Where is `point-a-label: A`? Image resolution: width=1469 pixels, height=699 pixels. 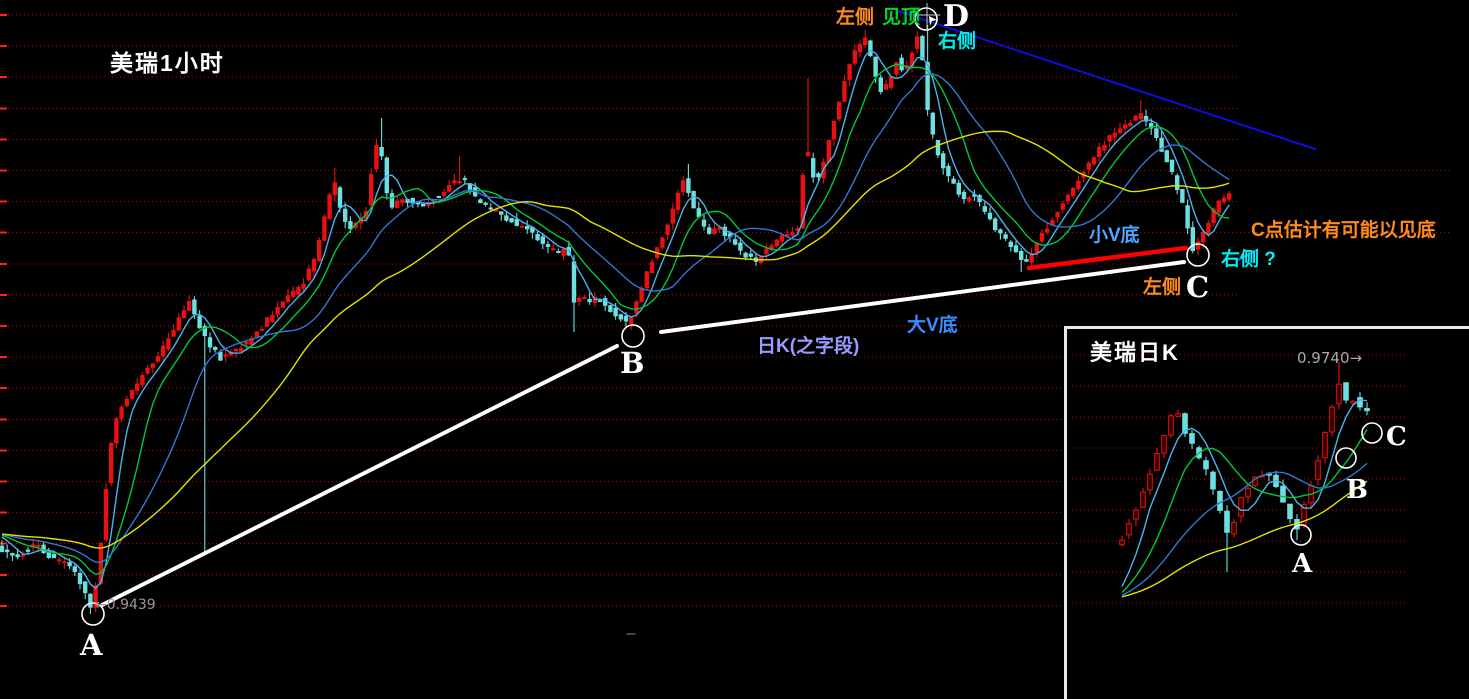 point-a-label: A is located at coordinates (91, 645).